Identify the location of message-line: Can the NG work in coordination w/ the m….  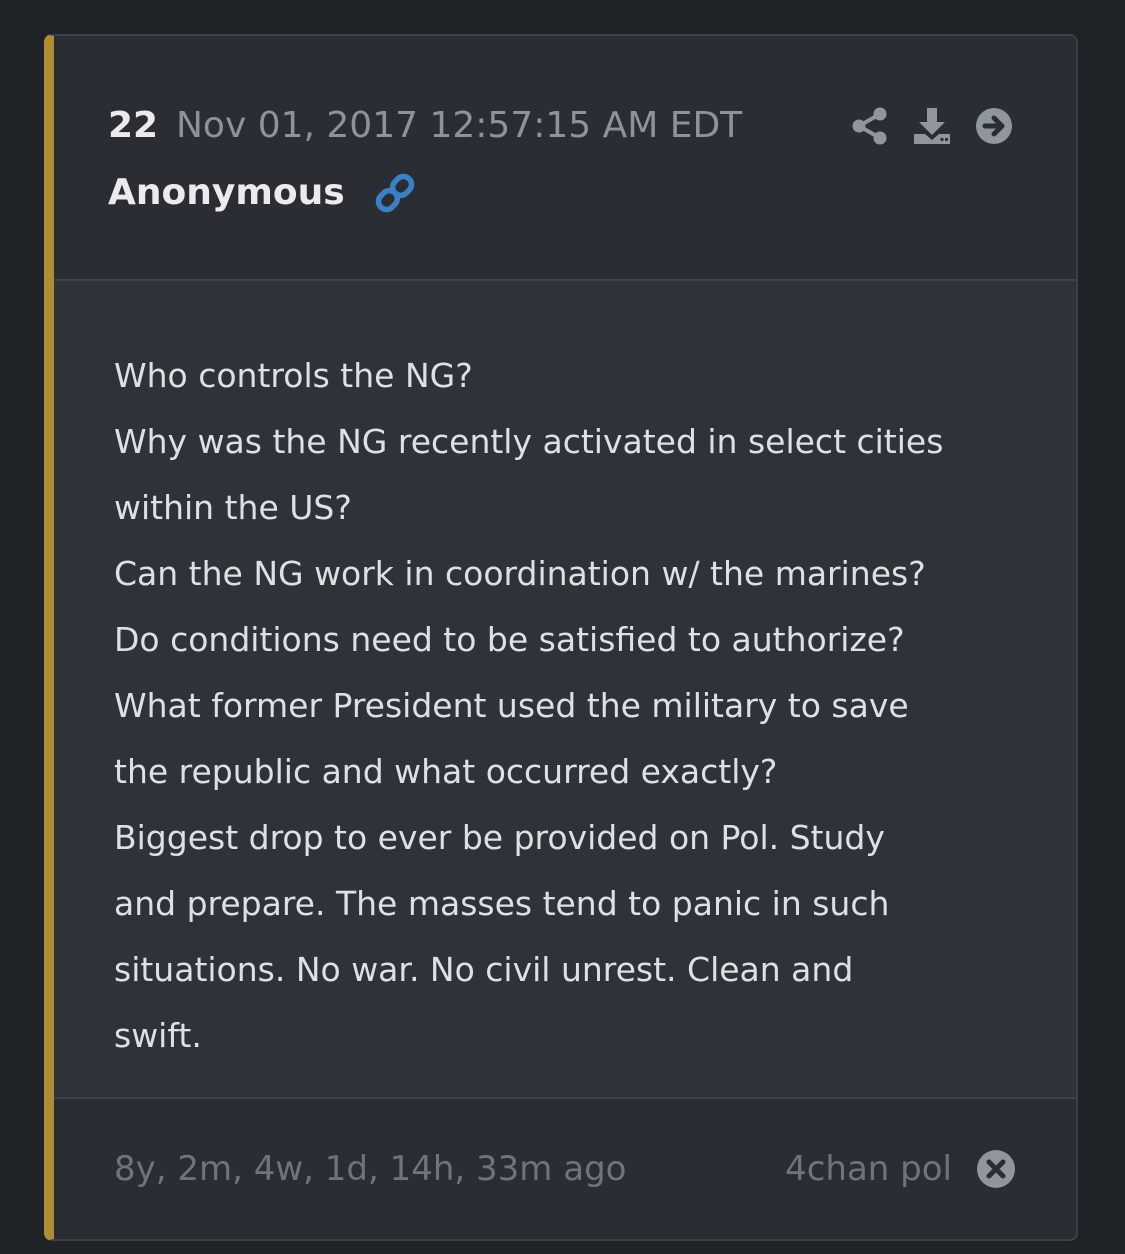
(520, 573).